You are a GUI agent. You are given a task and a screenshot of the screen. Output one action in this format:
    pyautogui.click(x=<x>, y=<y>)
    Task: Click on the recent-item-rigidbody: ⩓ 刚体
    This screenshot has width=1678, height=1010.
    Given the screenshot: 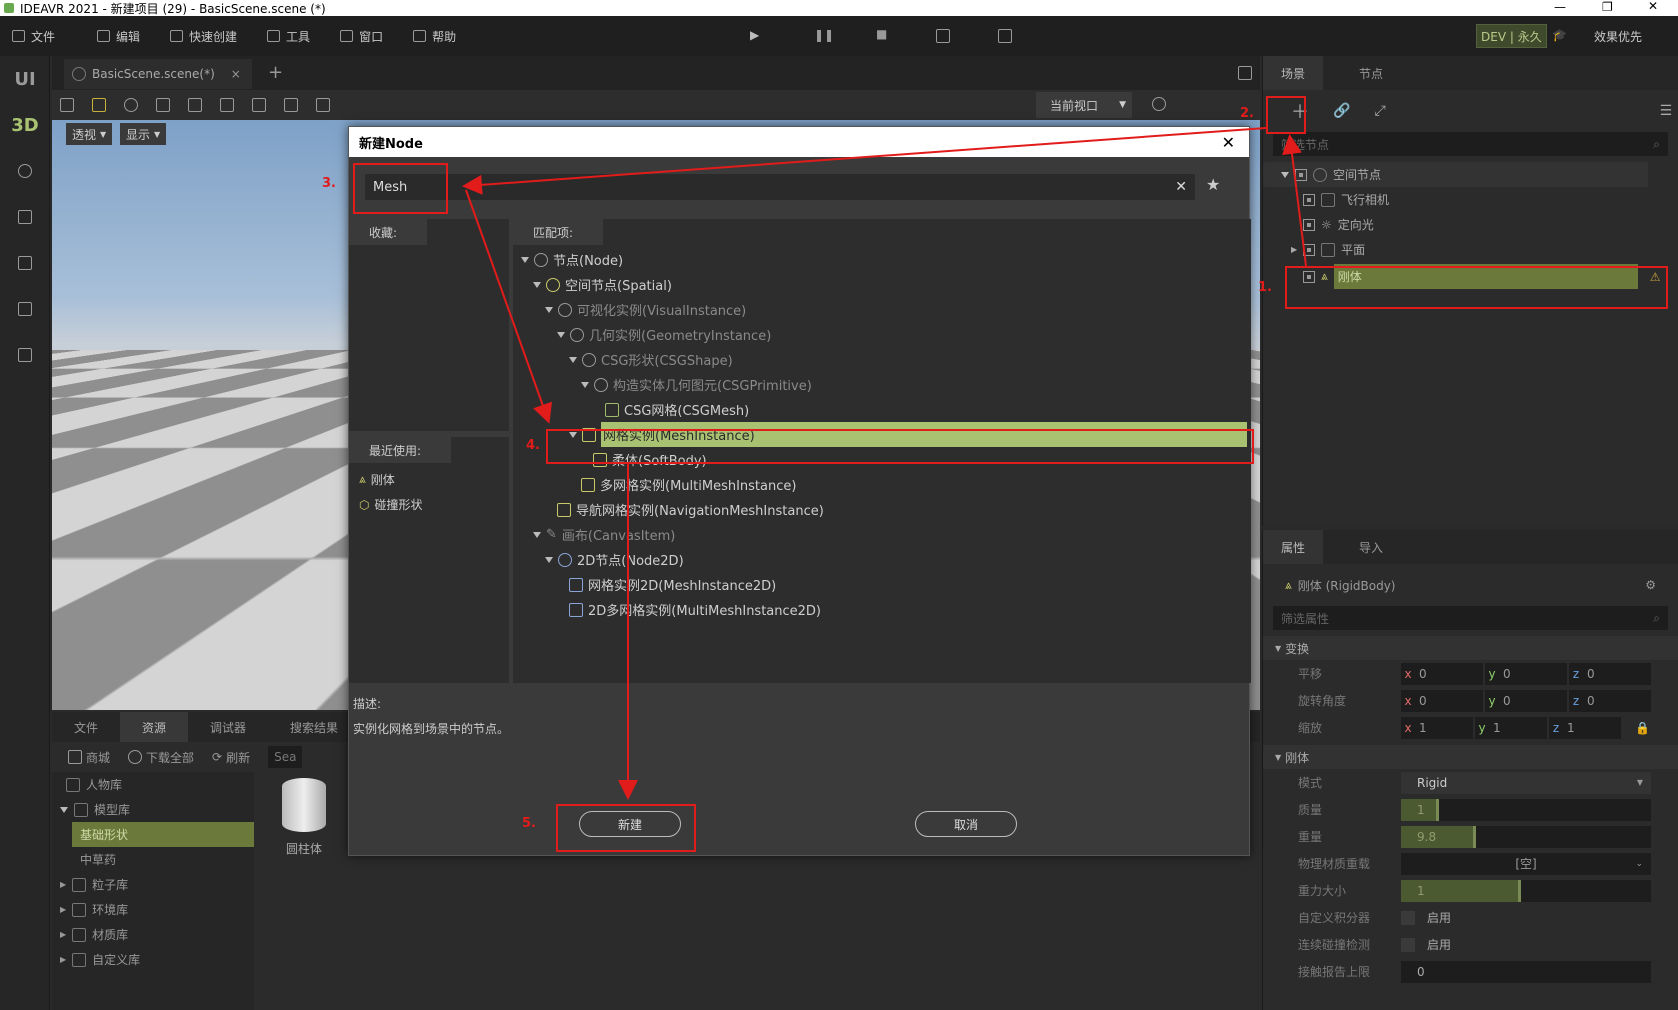 What is the action you would take?
    pyautogui.click(x=429, y=479)
    